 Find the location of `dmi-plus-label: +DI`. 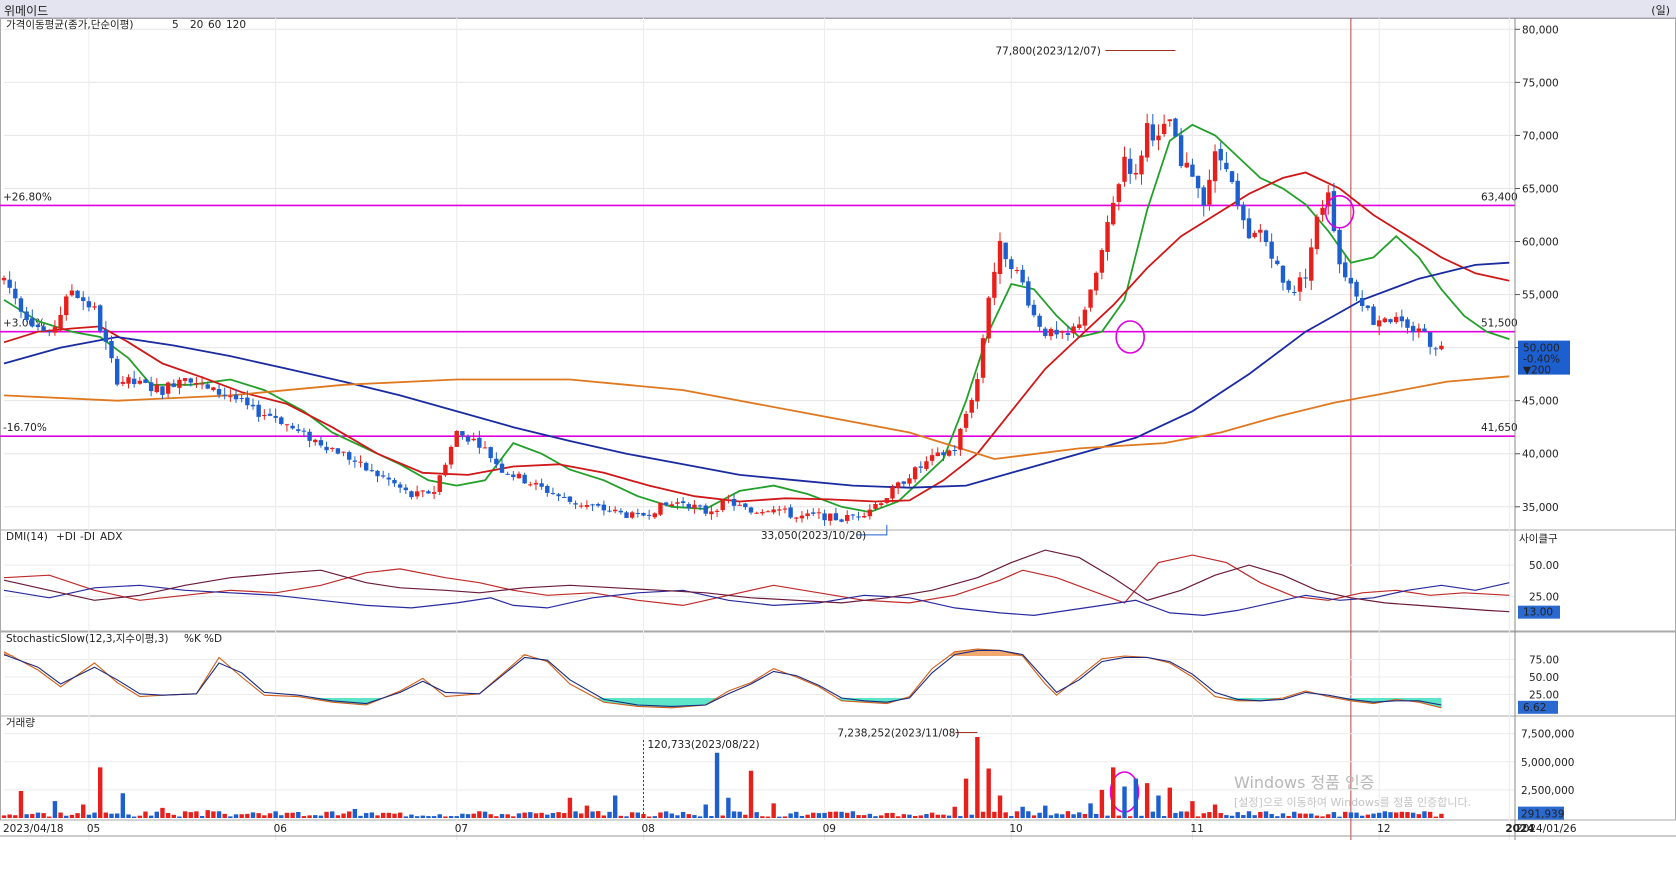

dmi-plus-label: +DI is located at coordinates (66, 537).